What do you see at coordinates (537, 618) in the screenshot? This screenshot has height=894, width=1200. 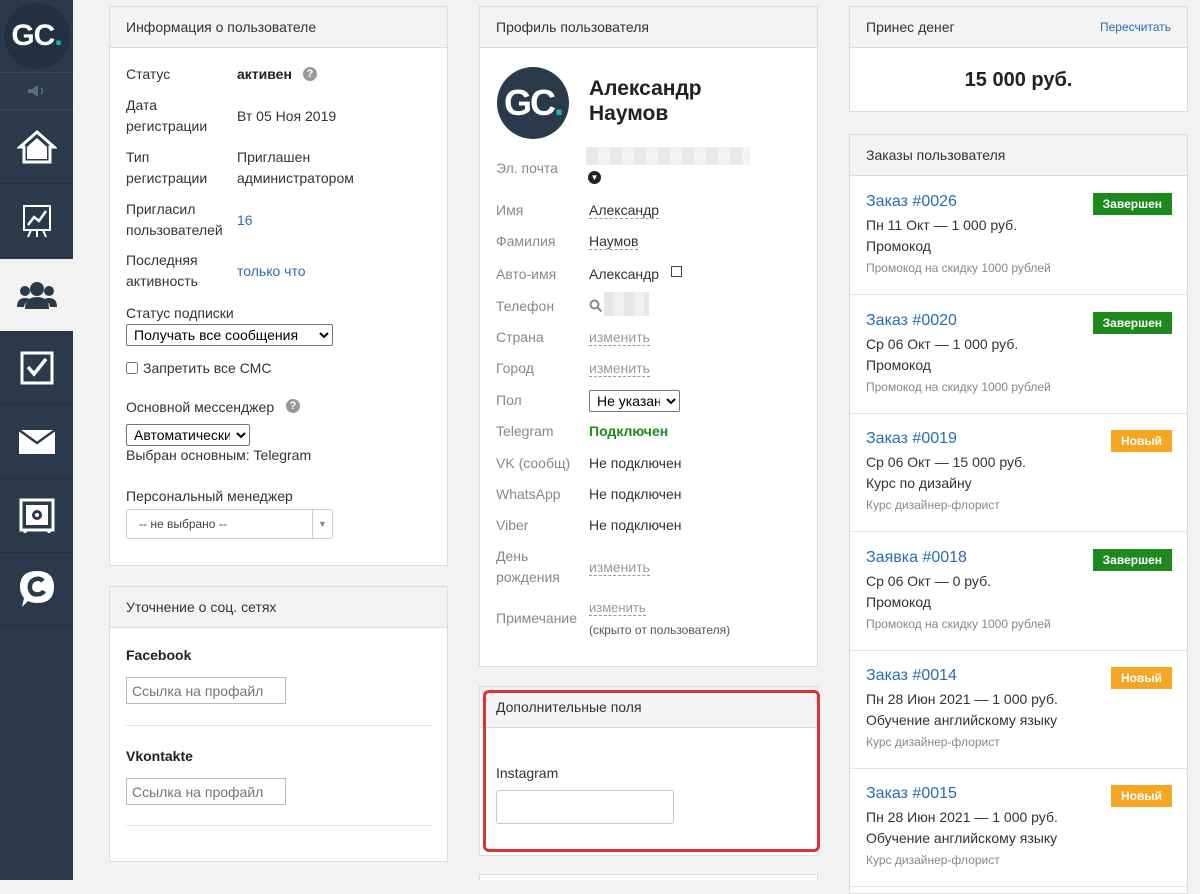 I see `note-label: Примечание` at bounding box center [537, 618].